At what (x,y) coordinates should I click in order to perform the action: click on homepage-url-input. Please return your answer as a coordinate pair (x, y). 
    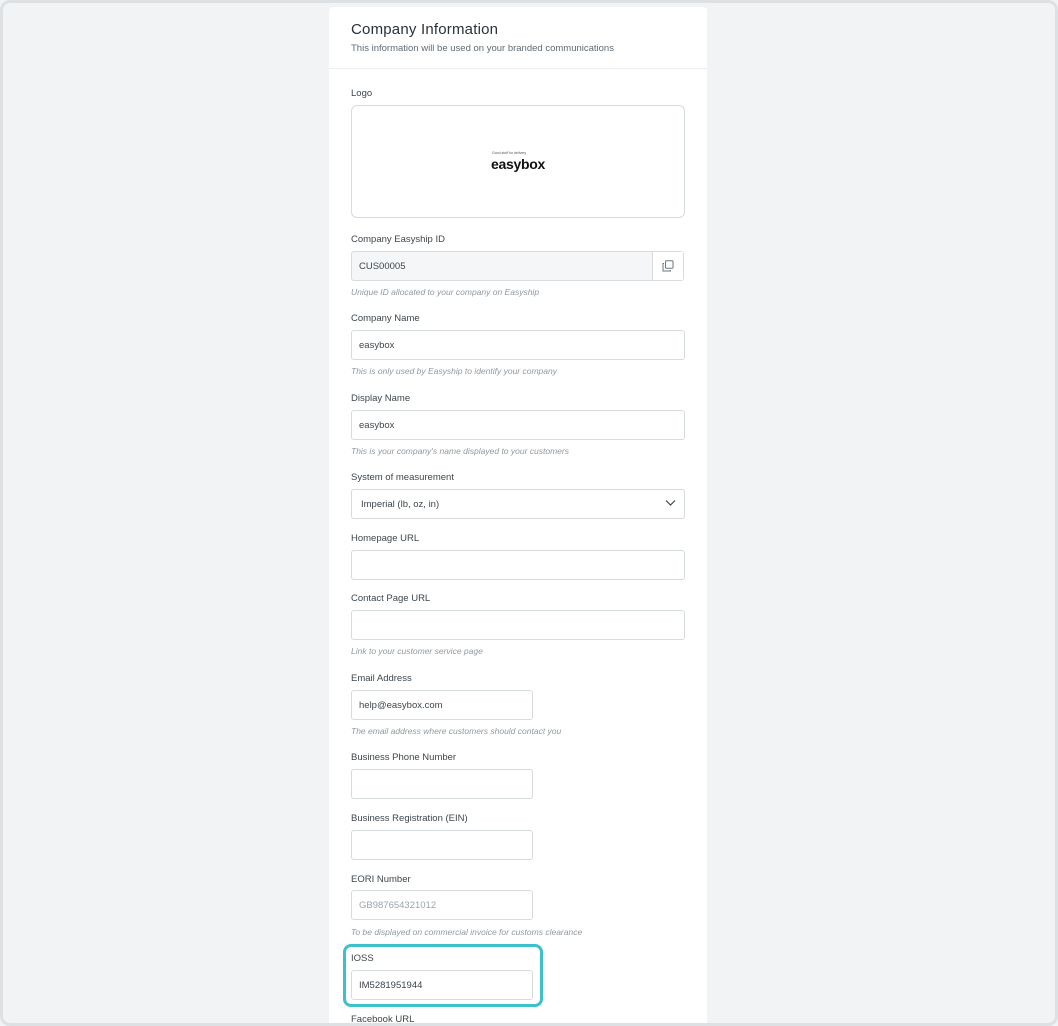
    Looking at the image, I should click on (518, 565).